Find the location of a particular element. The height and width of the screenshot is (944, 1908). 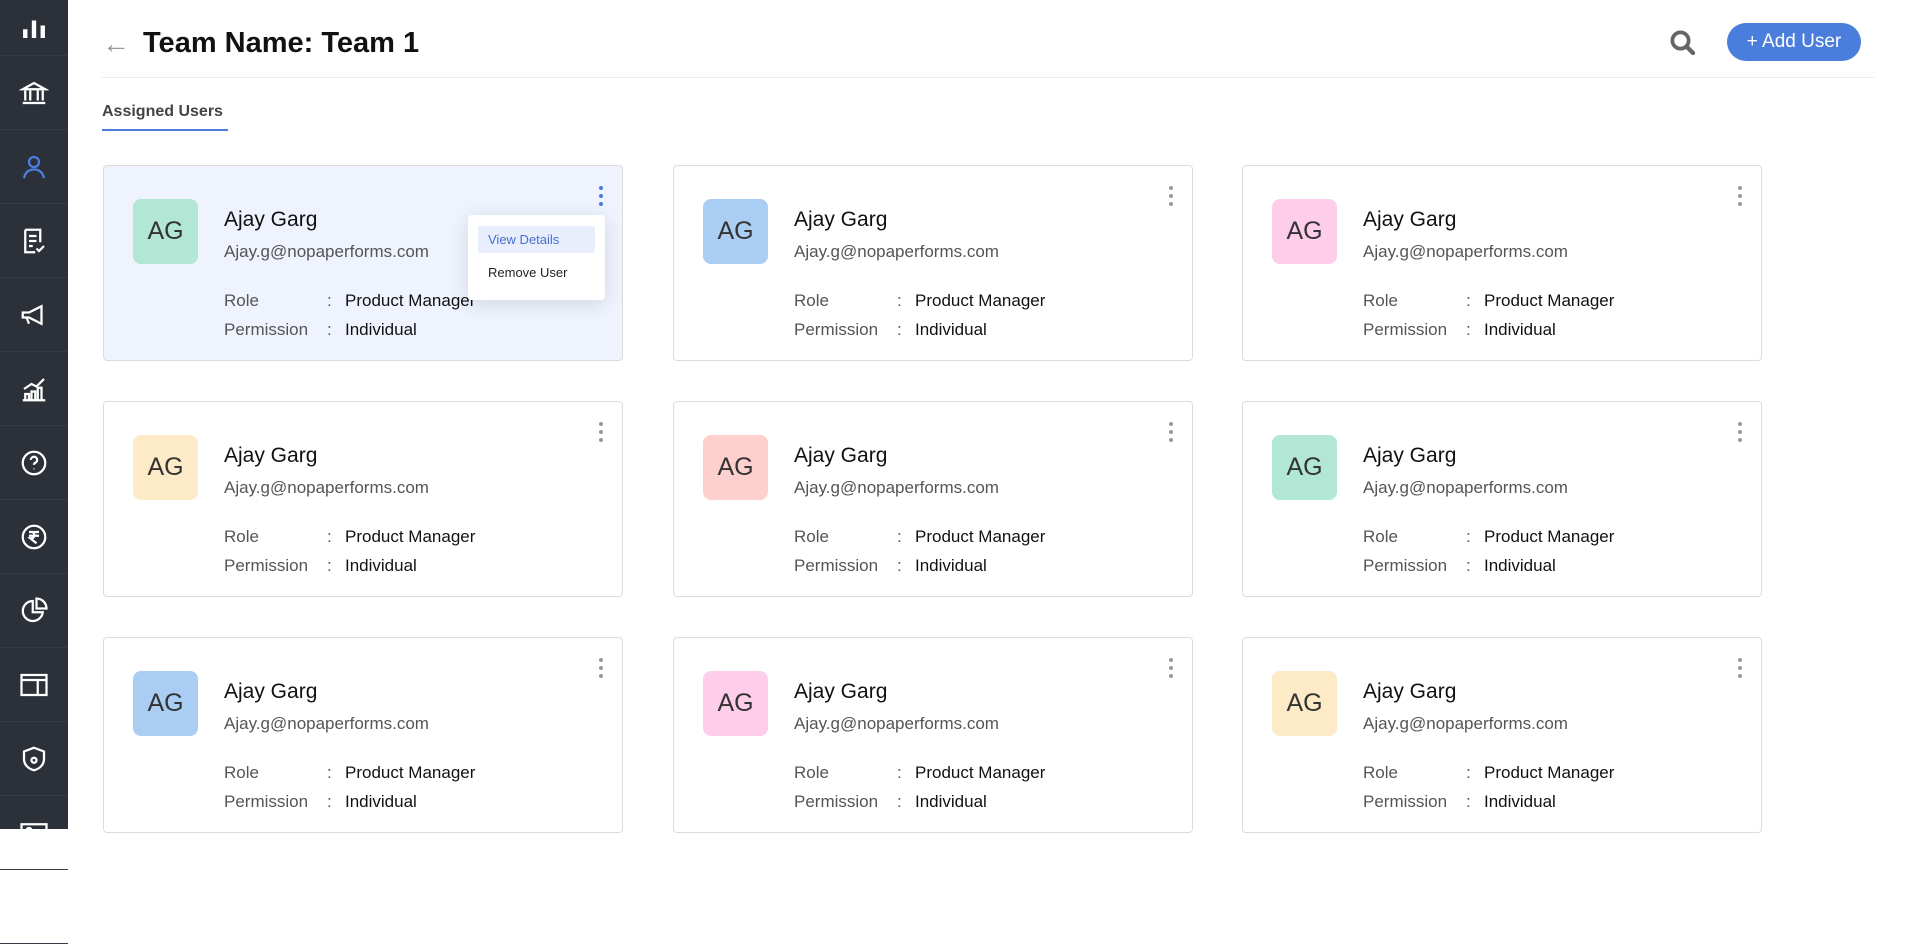

pie-chart-icon is located at coordinates (34, 611).